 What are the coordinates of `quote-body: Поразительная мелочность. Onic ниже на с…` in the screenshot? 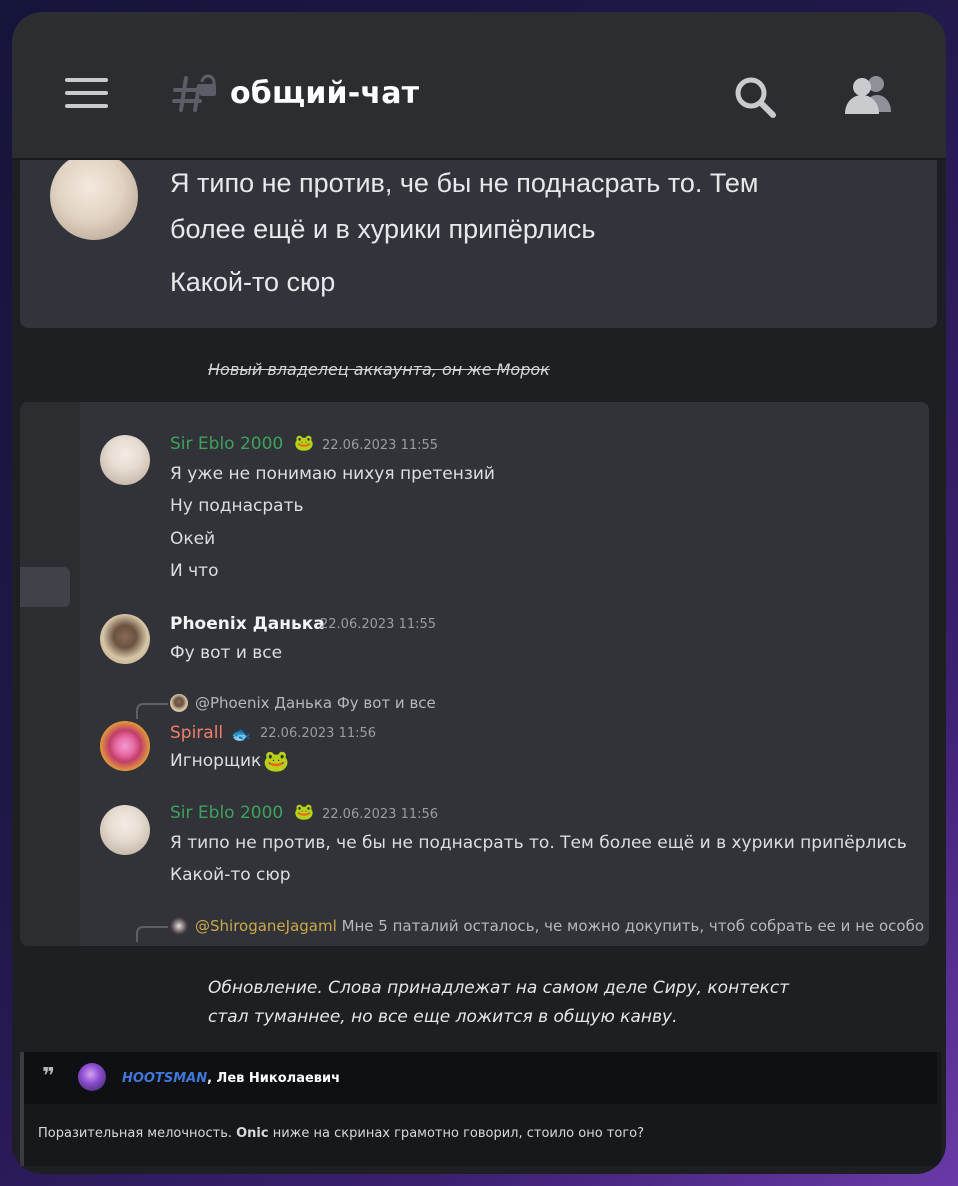 It's located at (341, 1133).